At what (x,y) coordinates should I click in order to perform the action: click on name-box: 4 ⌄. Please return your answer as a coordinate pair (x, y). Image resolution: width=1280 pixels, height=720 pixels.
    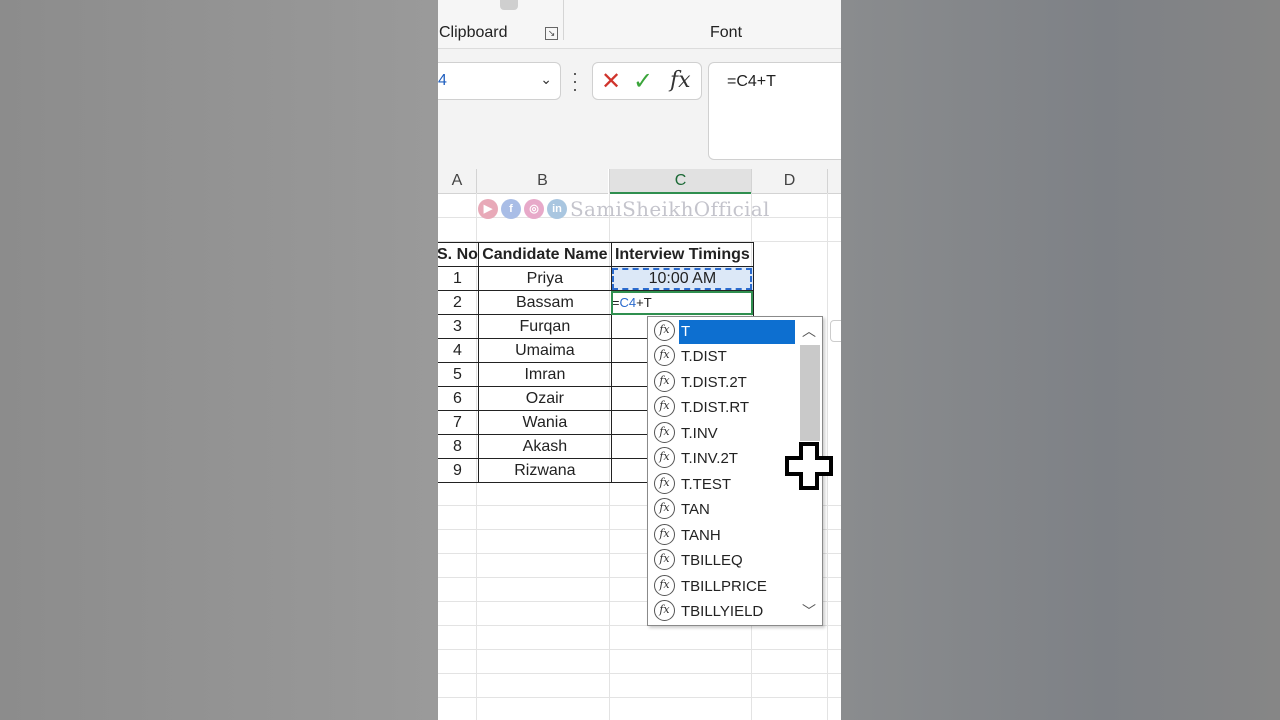
    Looking at the image, I should click on (499, 81).